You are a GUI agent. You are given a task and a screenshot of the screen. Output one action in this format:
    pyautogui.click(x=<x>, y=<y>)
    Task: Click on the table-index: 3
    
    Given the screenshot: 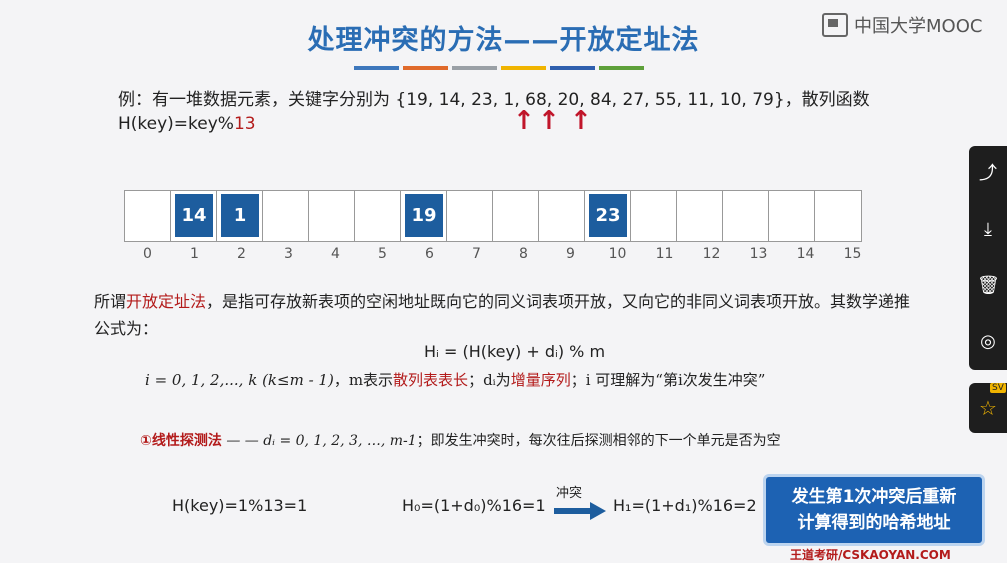 What is the action you would take?
    pyautogui.click(x=288, y=254)
    